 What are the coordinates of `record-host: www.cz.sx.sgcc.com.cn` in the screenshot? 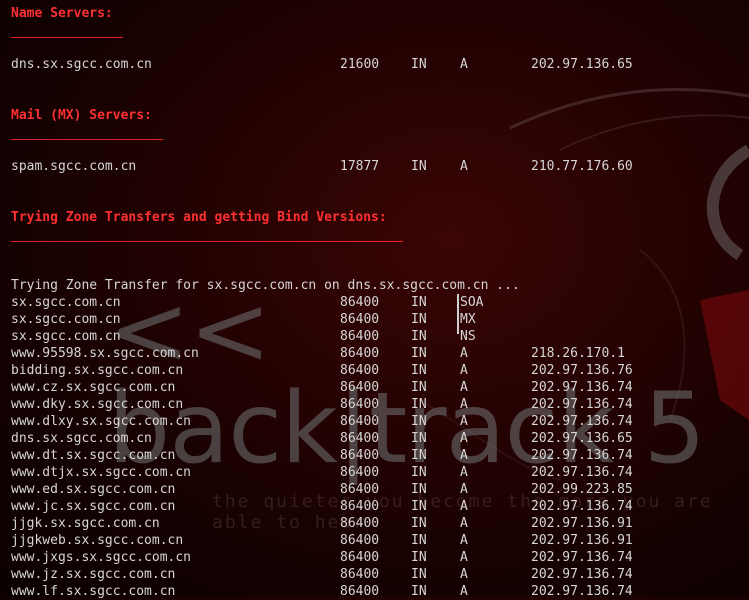 It's located at (93, 387).